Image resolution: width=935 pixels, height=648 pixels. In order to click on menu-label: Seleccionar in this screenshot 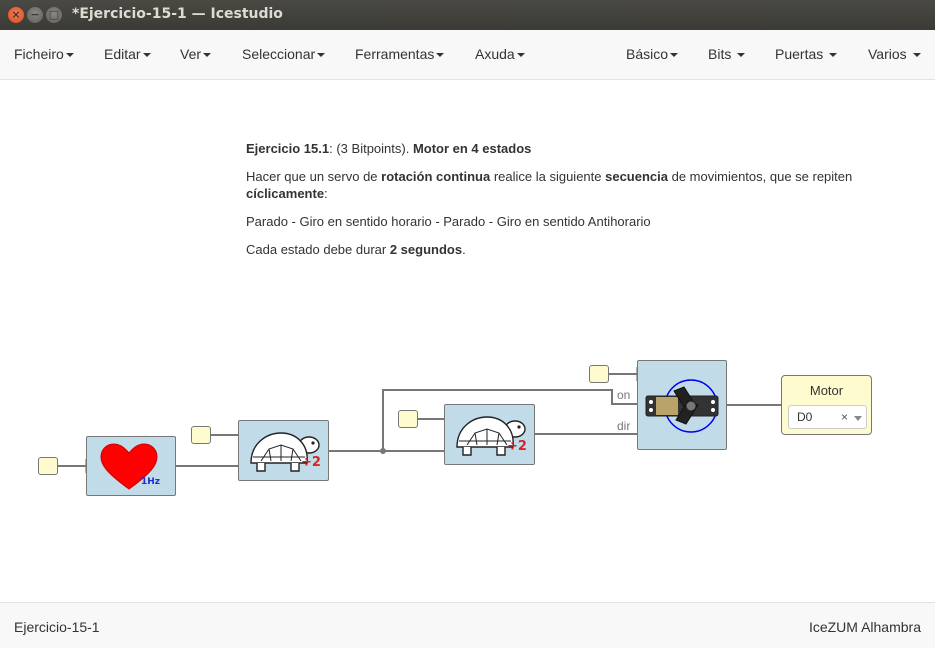, I will do `click(279, 54)`.